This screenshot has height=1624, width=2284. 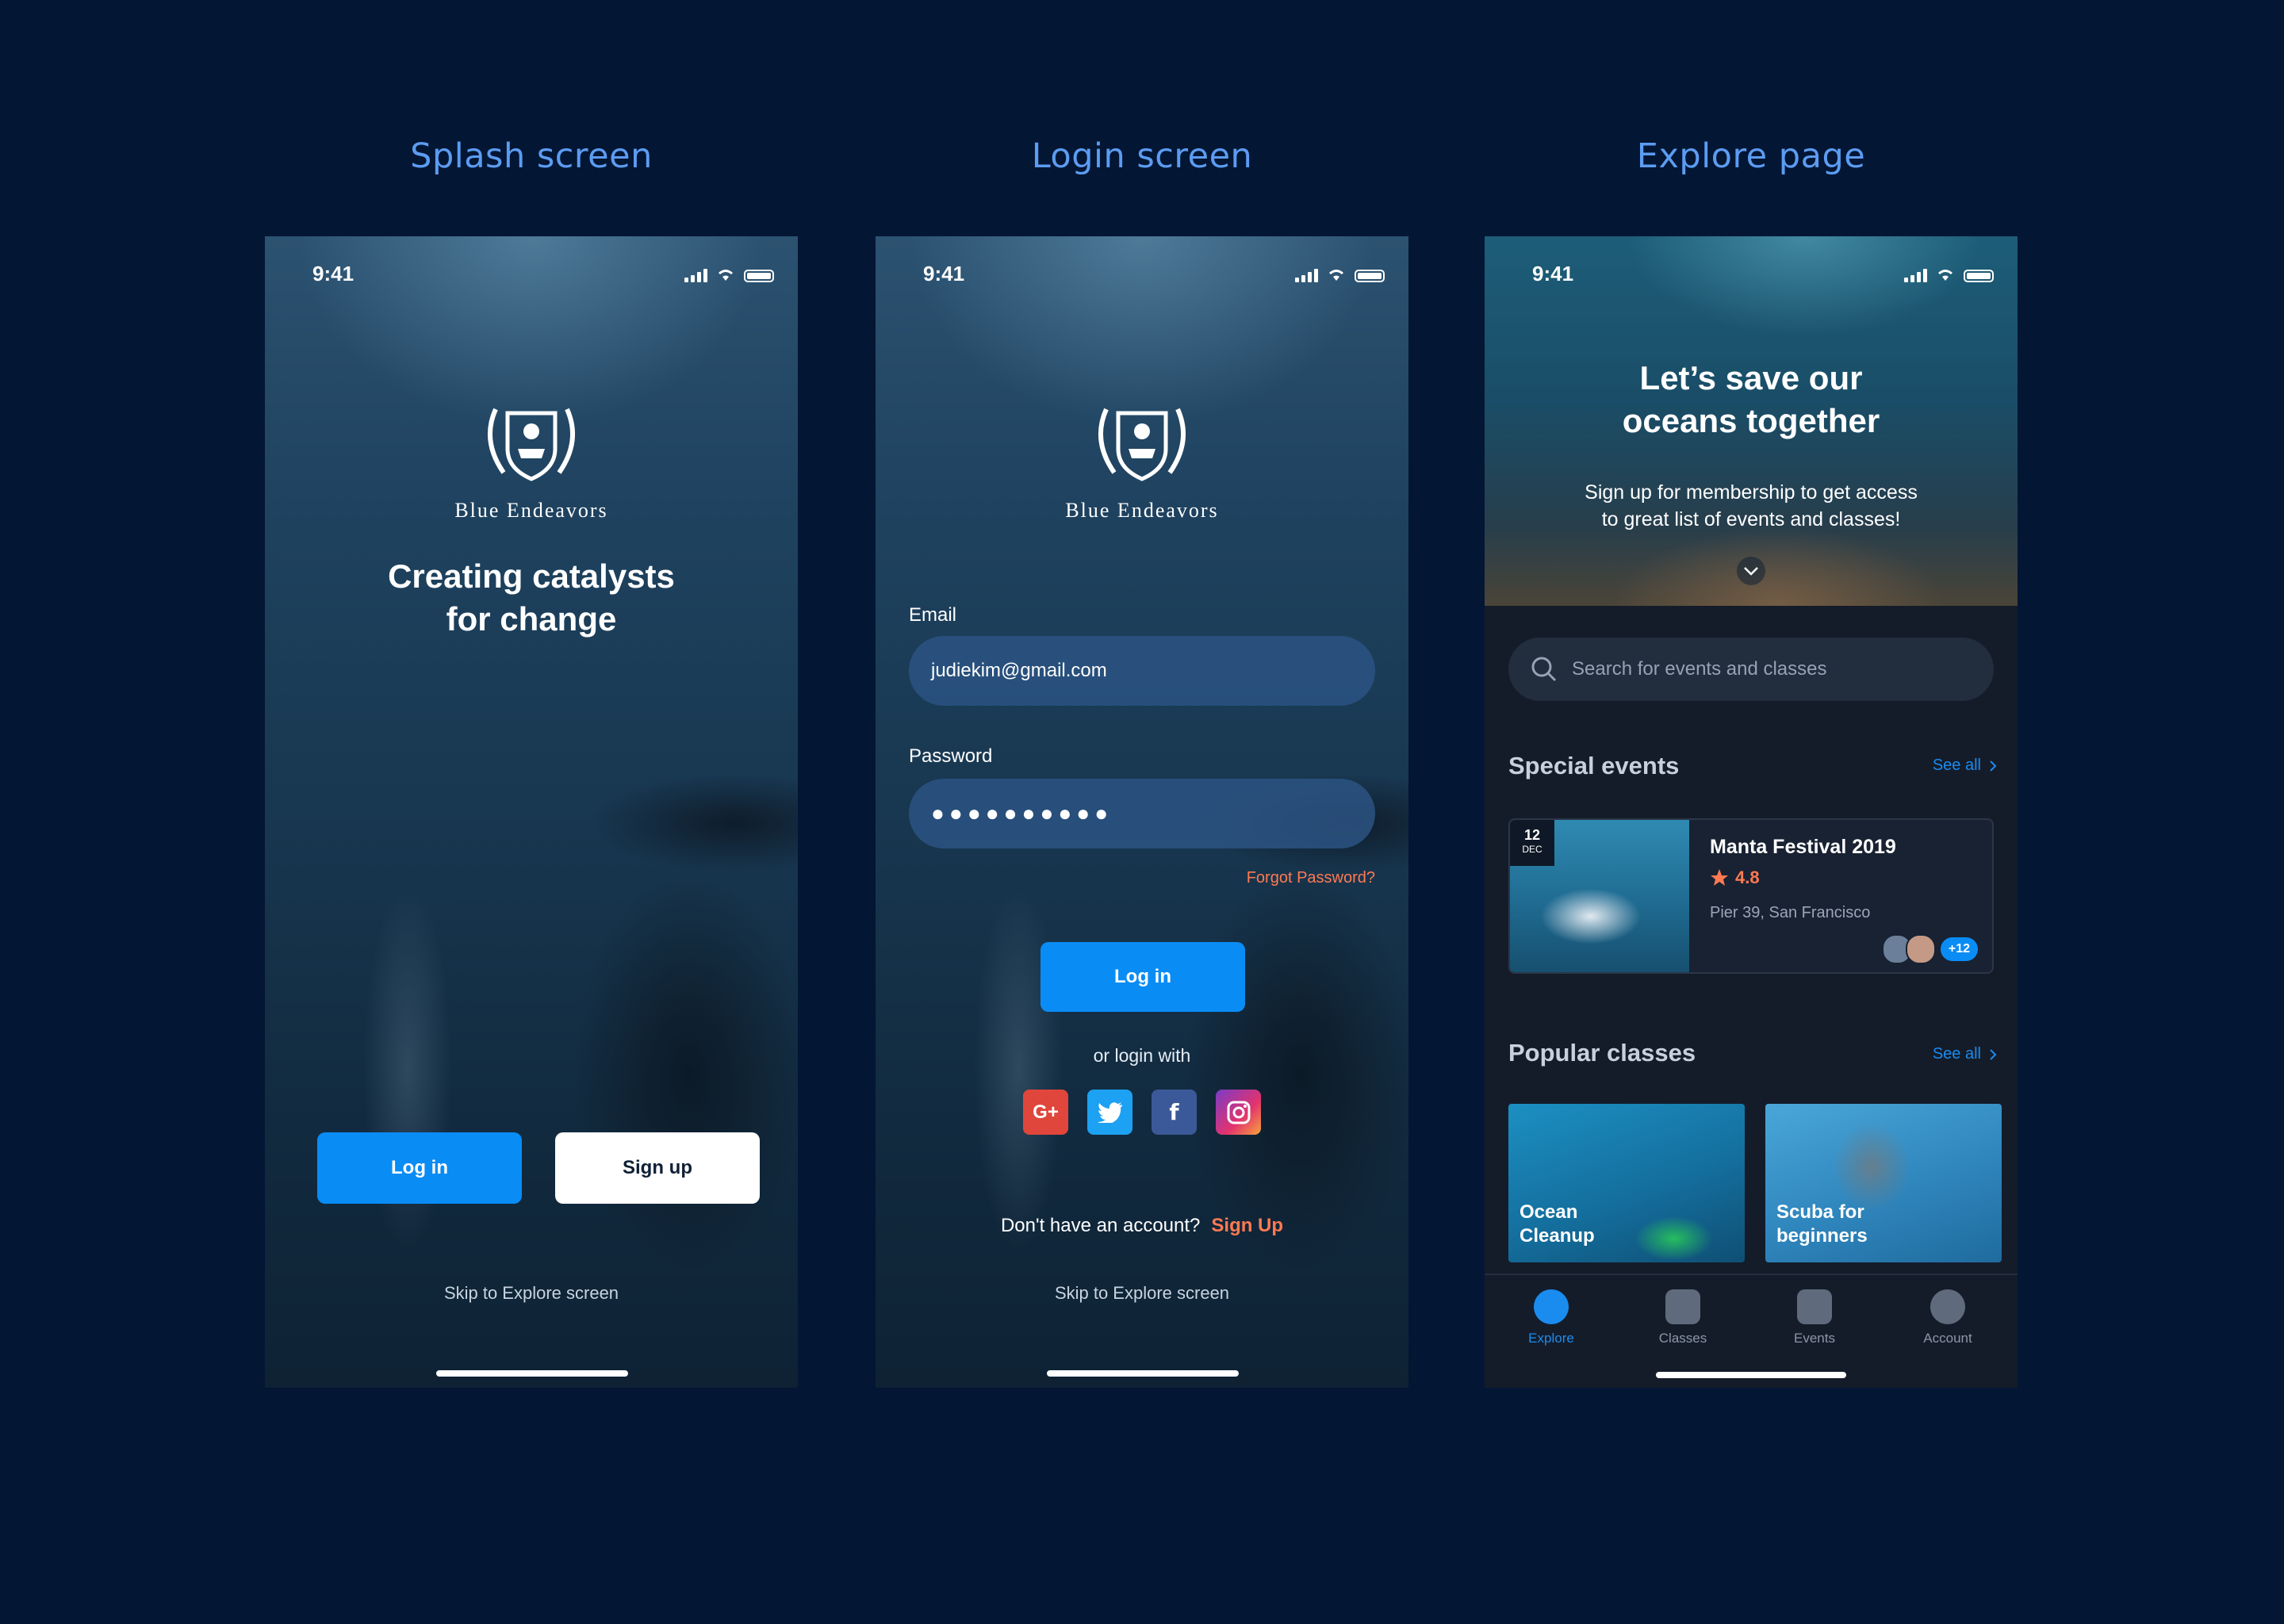 I want to click on hero-title: Let’s save our oceans together, so click(x=1751, y=399).